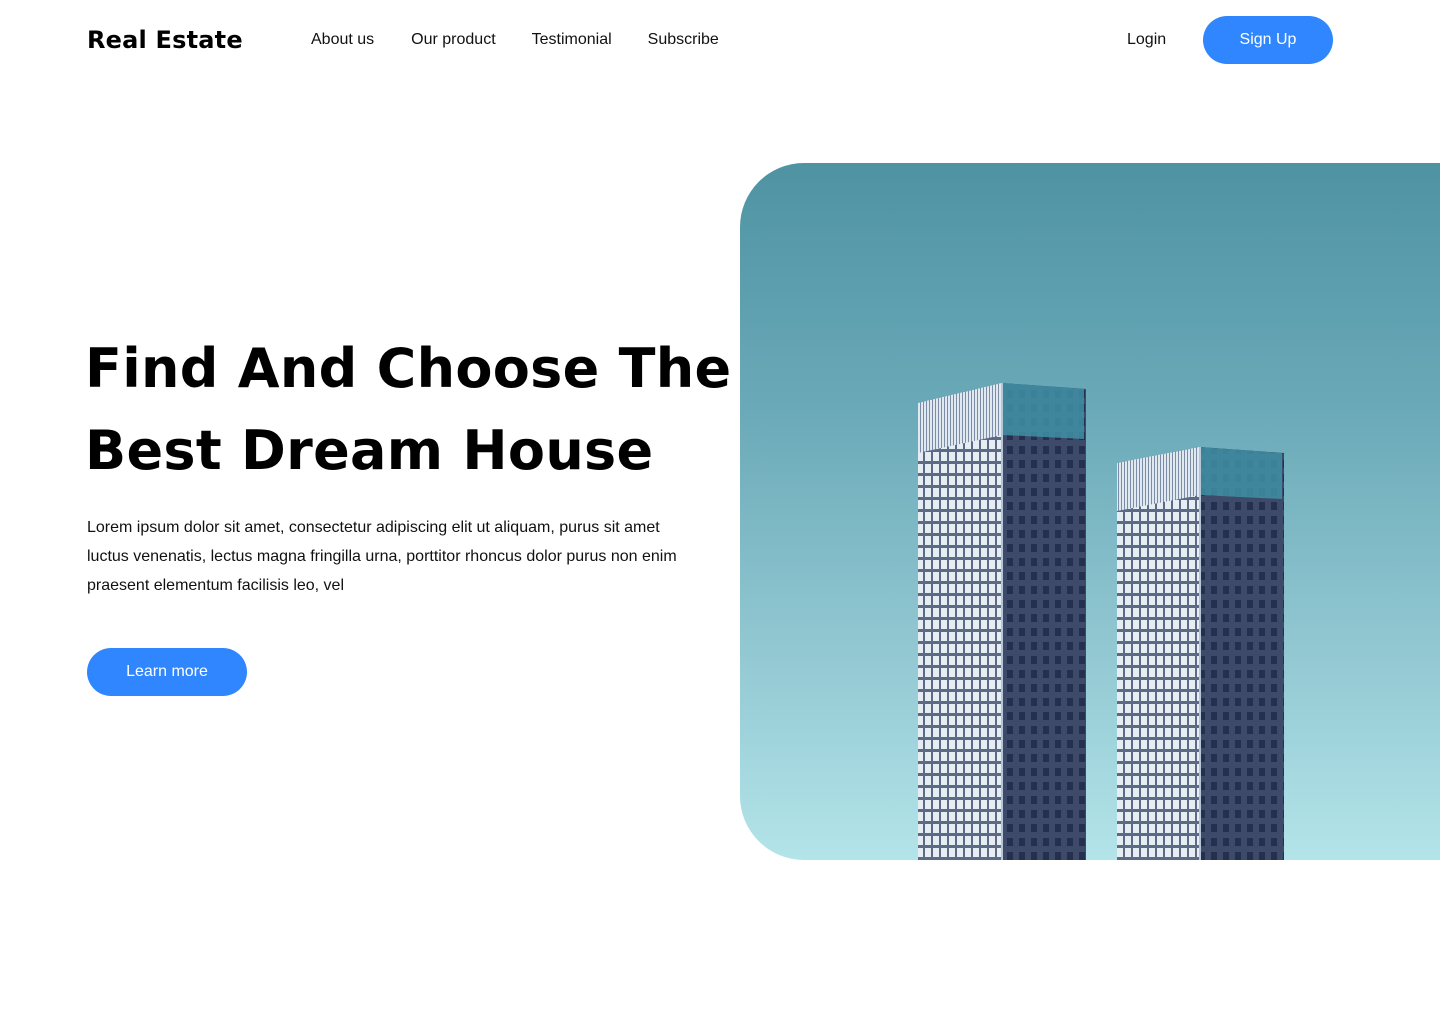  I want to click on learn-more-button: Learn more, so click(167, 672).